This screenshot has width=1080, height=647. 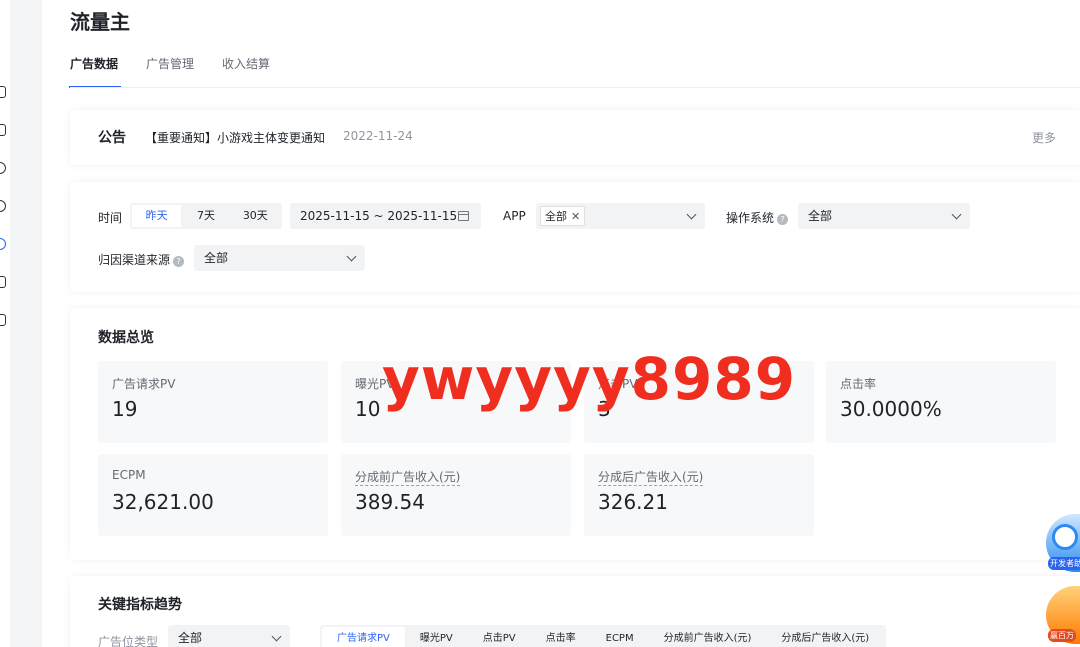 What do you see at coordinates (556, 216) in the screenshot?
I see `app-tag-label: 全部` at bounding box center [556, 216].